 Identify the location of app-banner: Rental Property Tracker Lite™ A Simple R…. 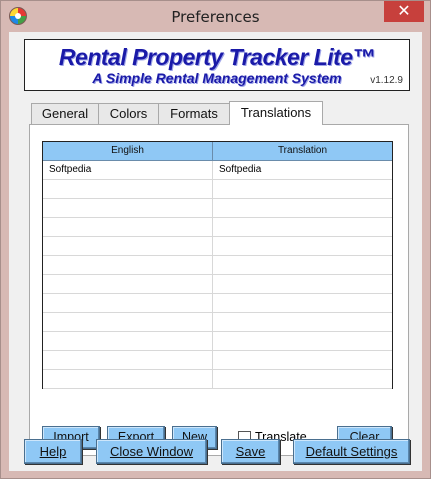
(217, 65).